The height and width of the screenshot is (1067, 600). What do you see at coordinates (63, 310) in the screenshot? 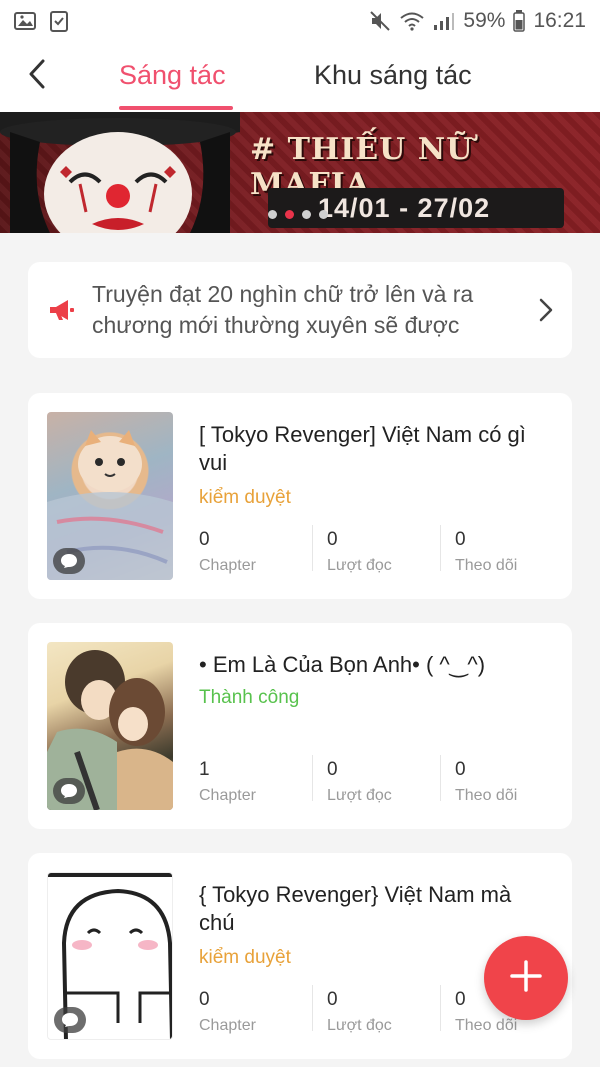
I see `megaphone-icon` at bounding box center [63, 310].